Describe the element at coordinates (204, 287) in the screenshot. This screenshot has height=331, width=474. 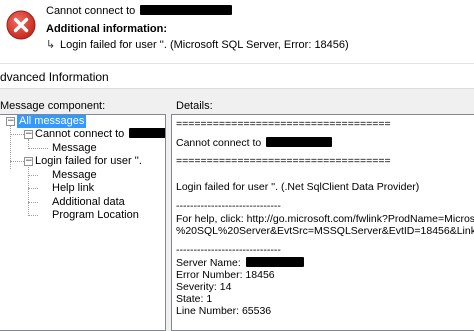
I see `details-severity: Severity: 14` at that location.